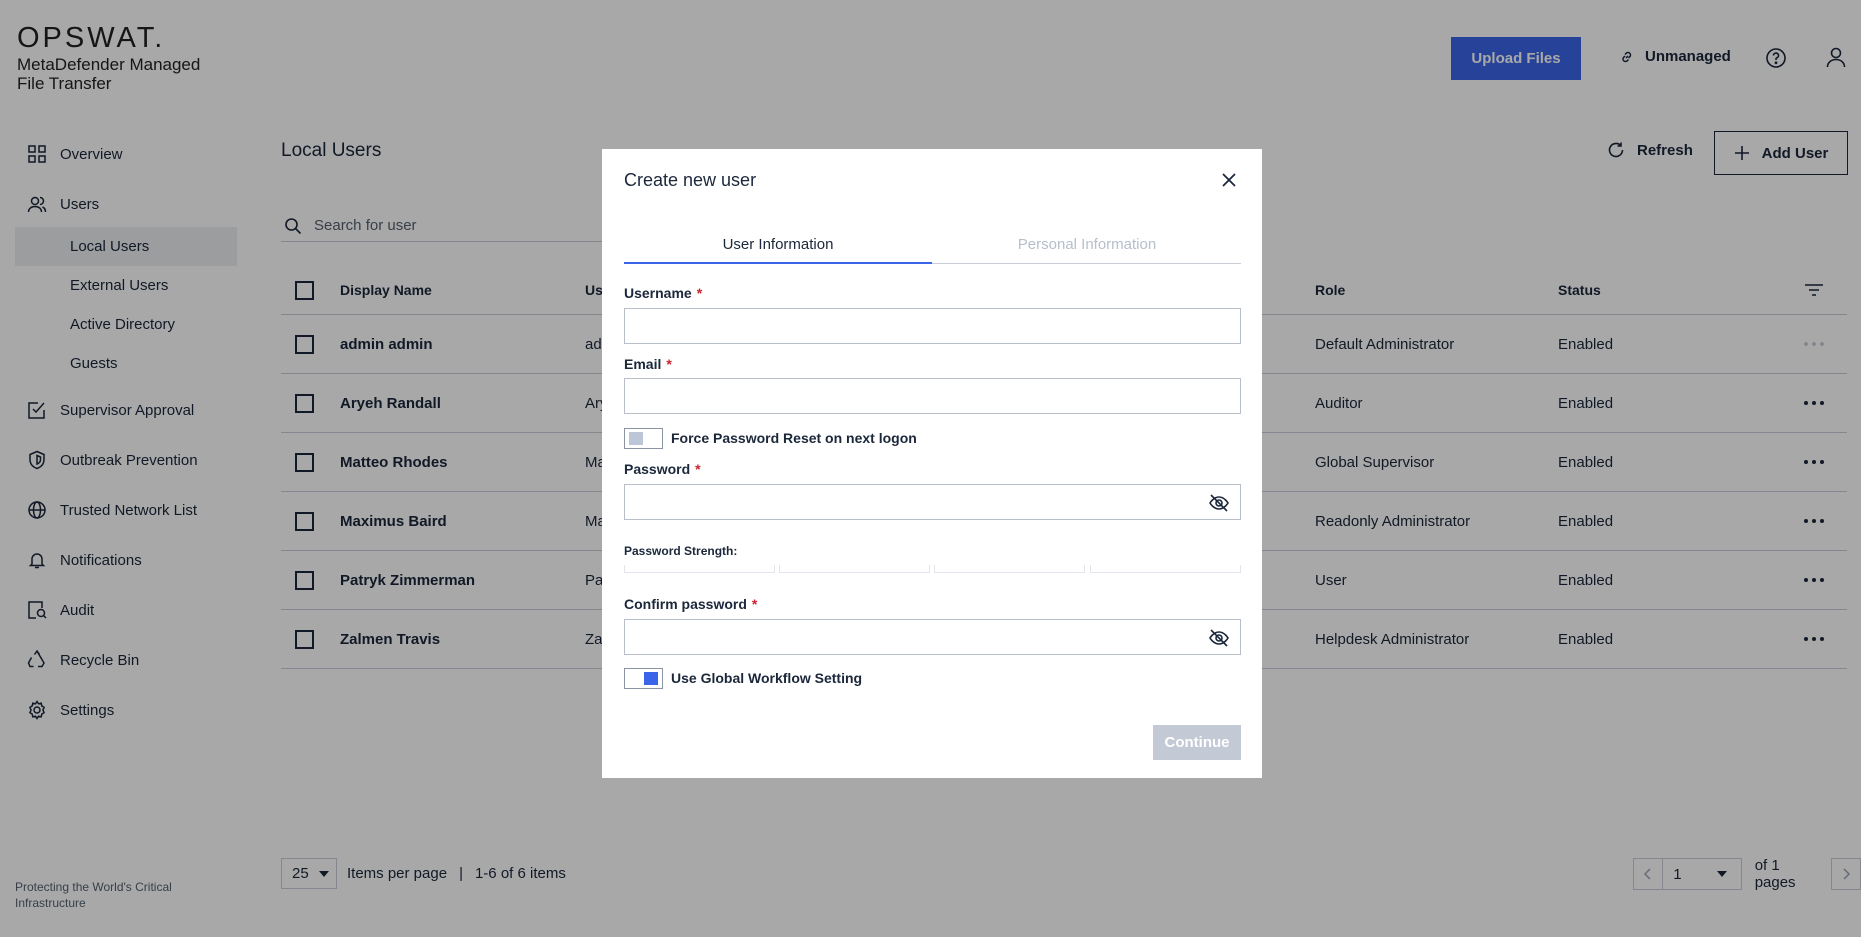  What do you see at coordinates (767, 678) in the screenshot?
I see `global-workflow-label: Use Global Workflow Setting` at bounding box center [767, 678].